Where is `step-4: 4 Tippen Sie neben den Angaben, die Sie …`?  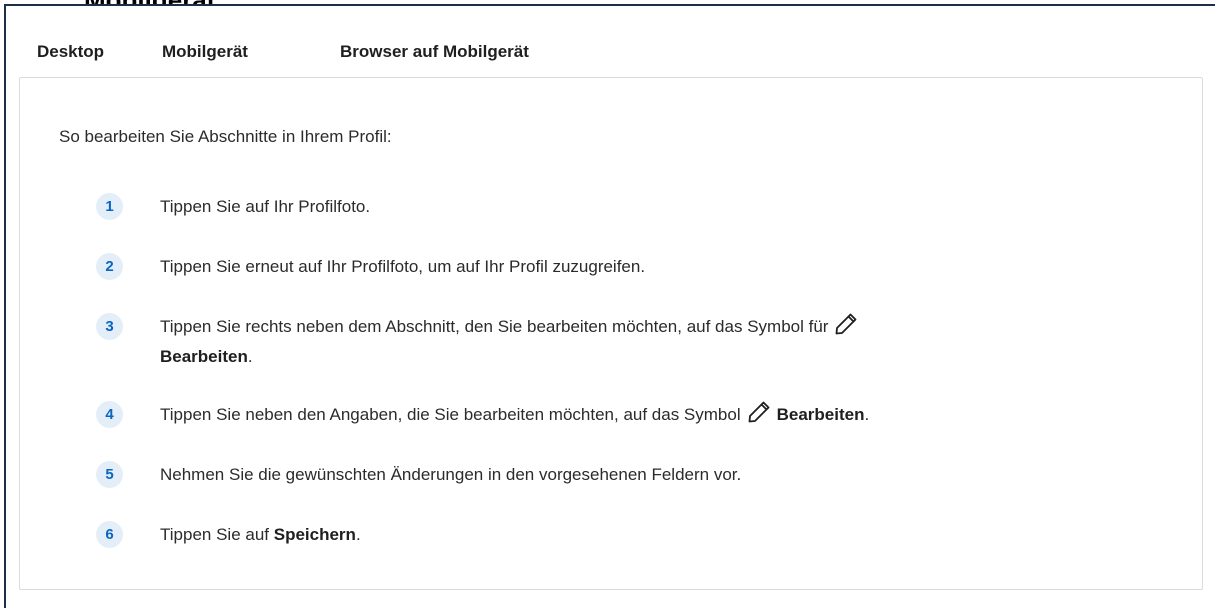 step-4: 4 Tippen Sie neben den Angaben, die Sie … is located at coordinates (636, 415).